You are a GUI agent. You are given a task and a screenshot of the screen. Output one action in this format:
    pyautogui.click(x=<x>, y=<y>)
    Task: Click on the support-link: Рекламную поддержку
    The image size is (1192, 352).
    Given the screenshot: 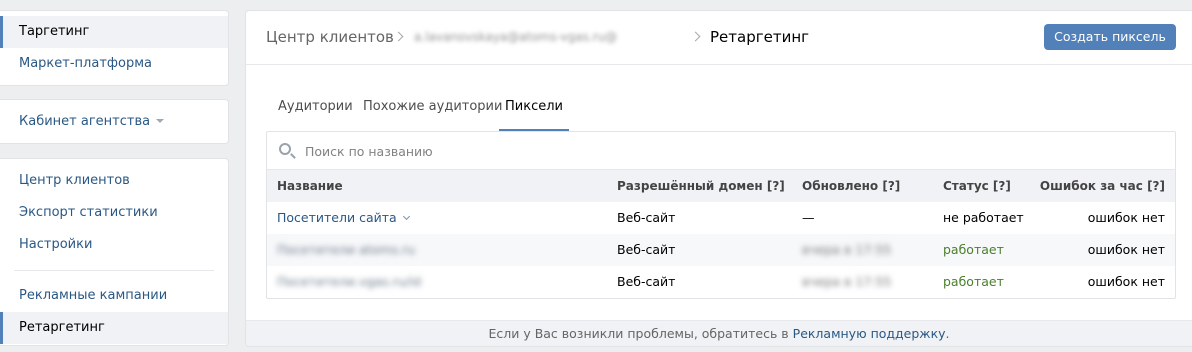 What is the action you would take?
    pyautogui.click(x=869, y=333)
    